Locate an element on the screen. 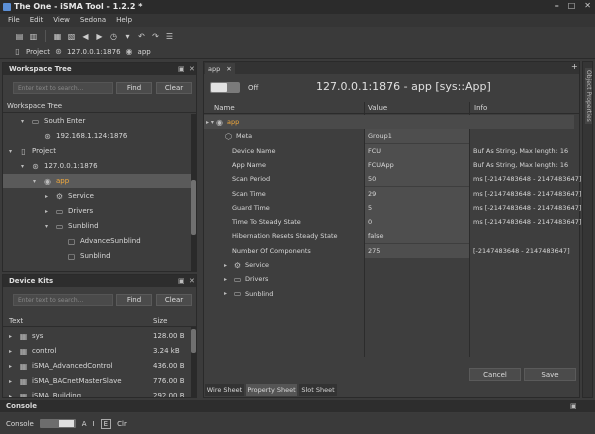  tab-wire-sheet: Wire Sheet is located at coordinates (224, 390).